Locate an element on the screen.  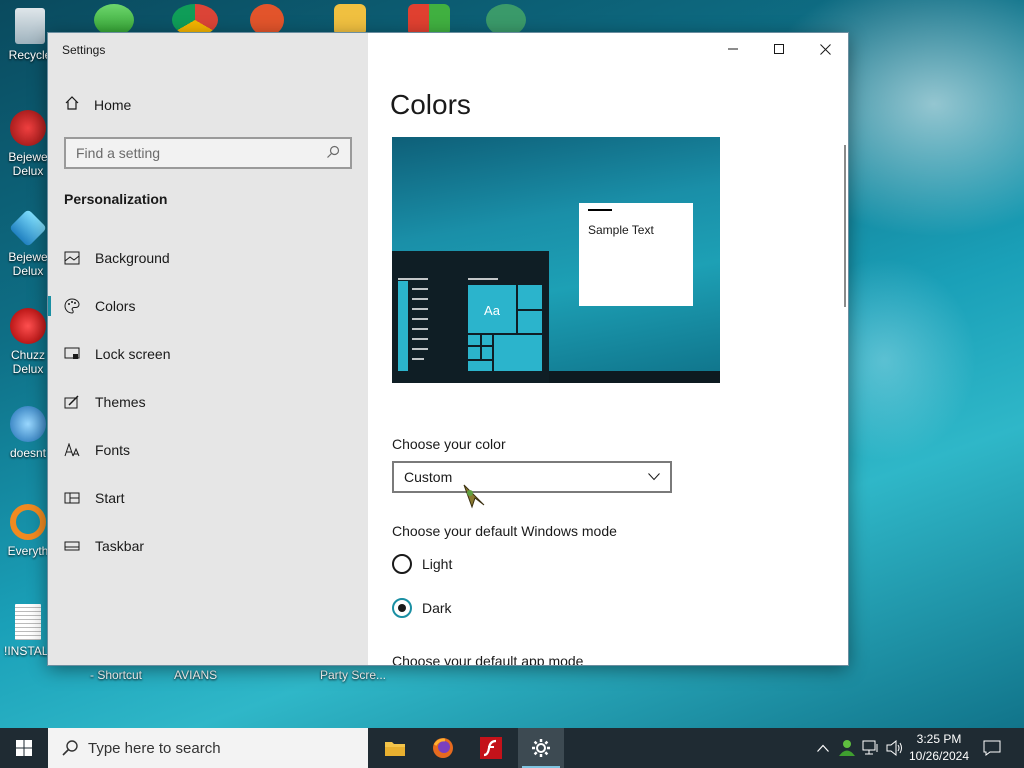
radio-light: Light is located at coordinates (422, 564).